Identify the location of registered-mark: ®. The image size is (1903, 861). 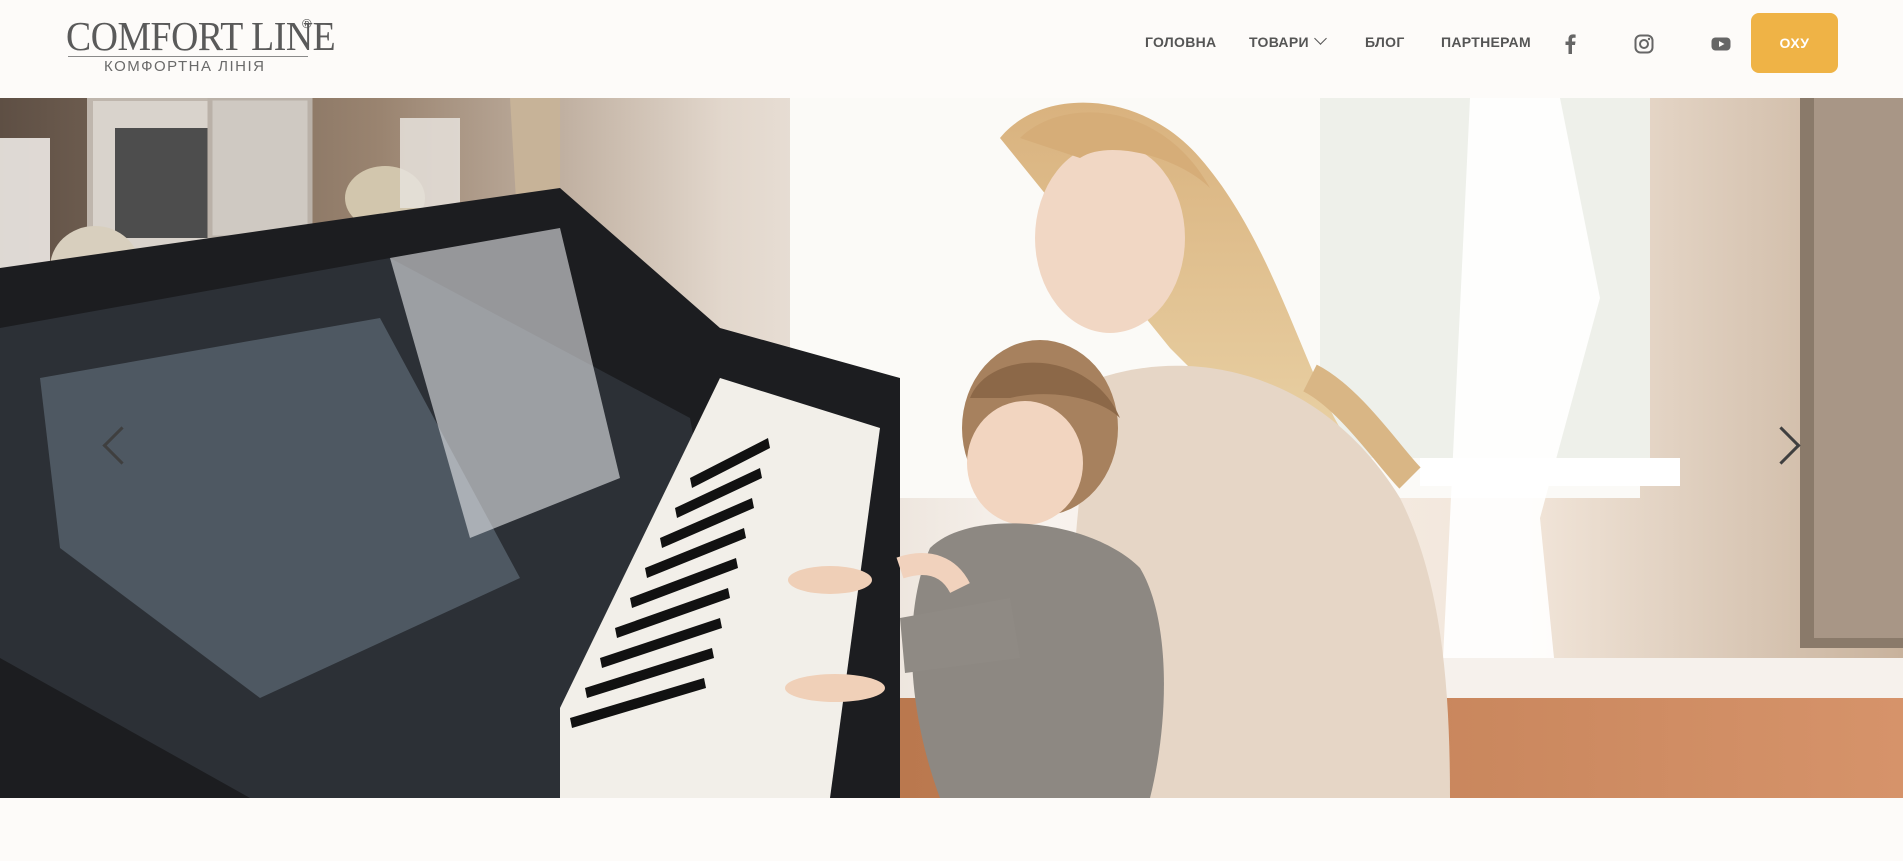
(307, 23).